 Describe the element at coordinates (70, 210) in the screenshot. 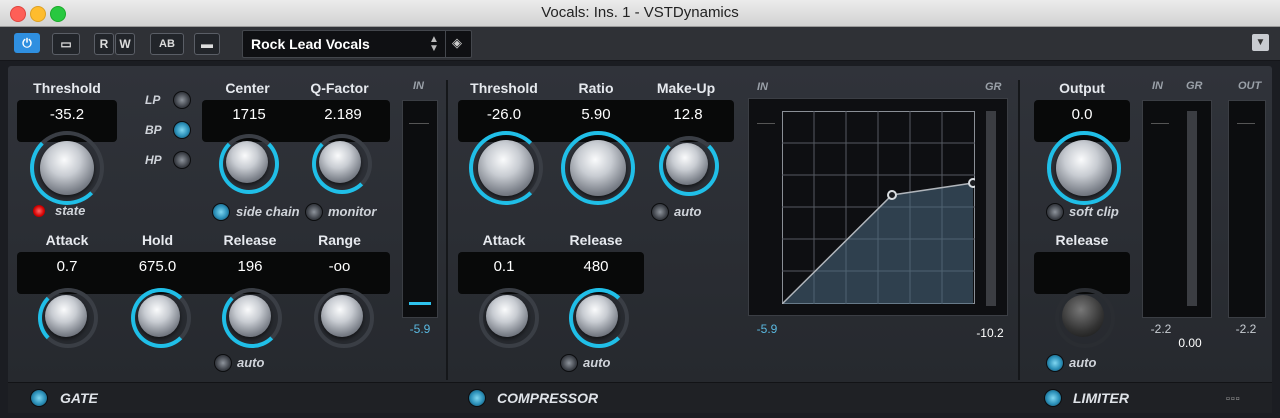

I see `gate-state-label: state` at that location.